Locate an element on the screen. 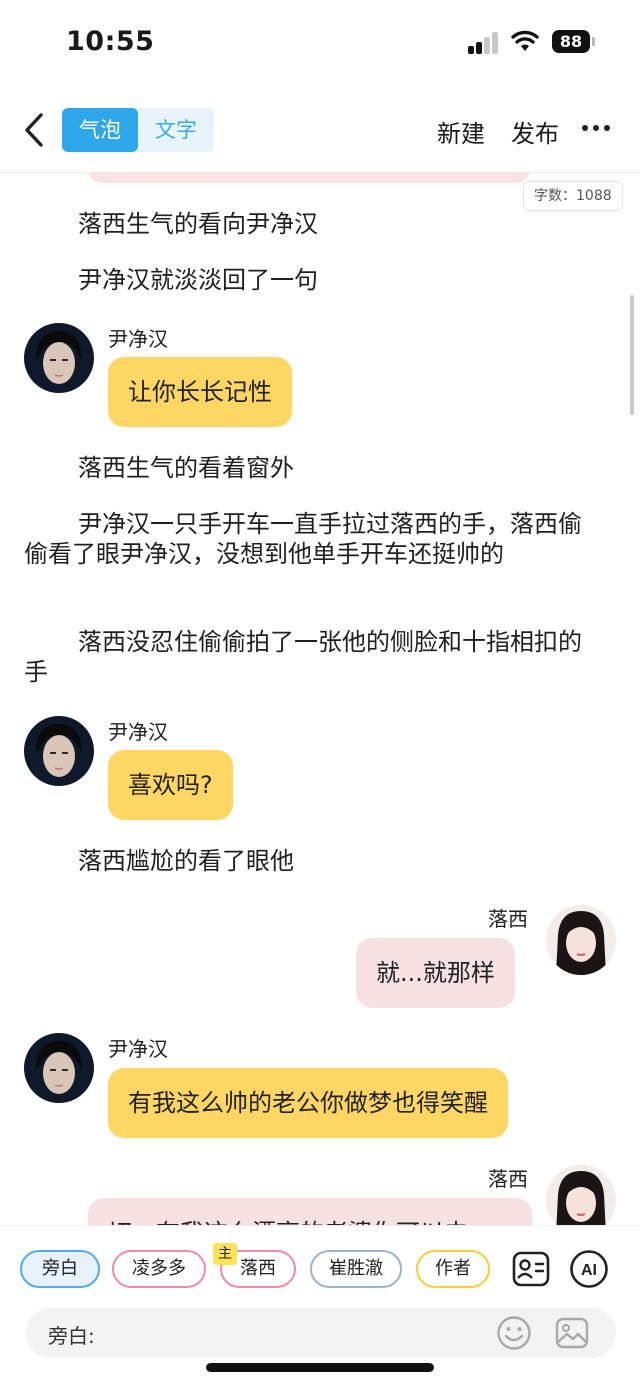 The width and height of the screenshot is (640, 1385). battery-tip is located at coordinates (593, 41).